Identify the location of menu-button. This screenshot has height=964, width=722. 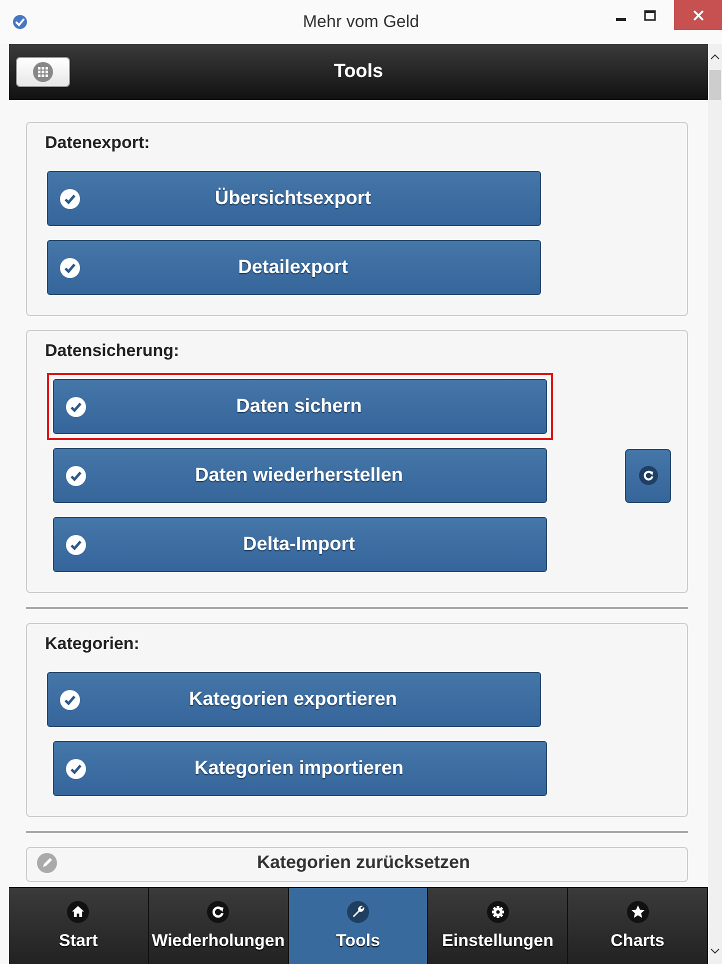
(43, 72).